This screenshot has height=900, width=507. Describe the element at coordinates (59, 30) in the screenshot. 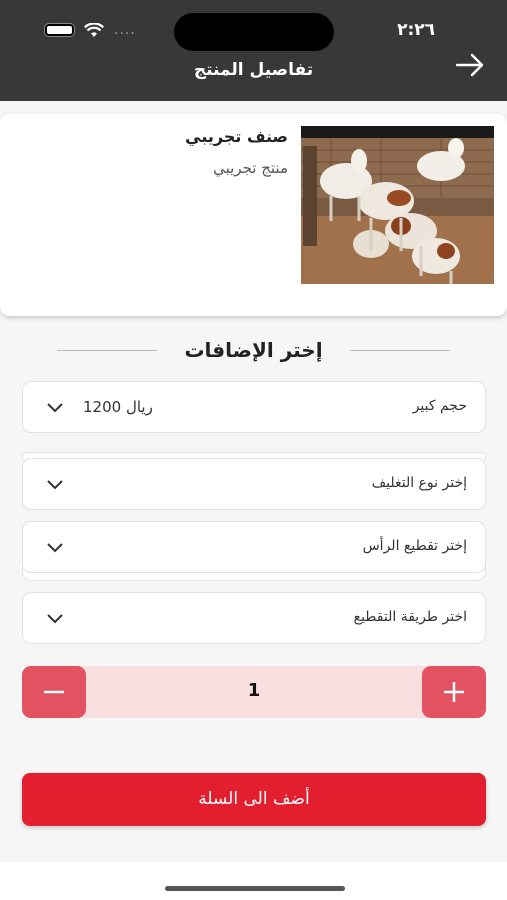

I see `battery-icon` at that location.